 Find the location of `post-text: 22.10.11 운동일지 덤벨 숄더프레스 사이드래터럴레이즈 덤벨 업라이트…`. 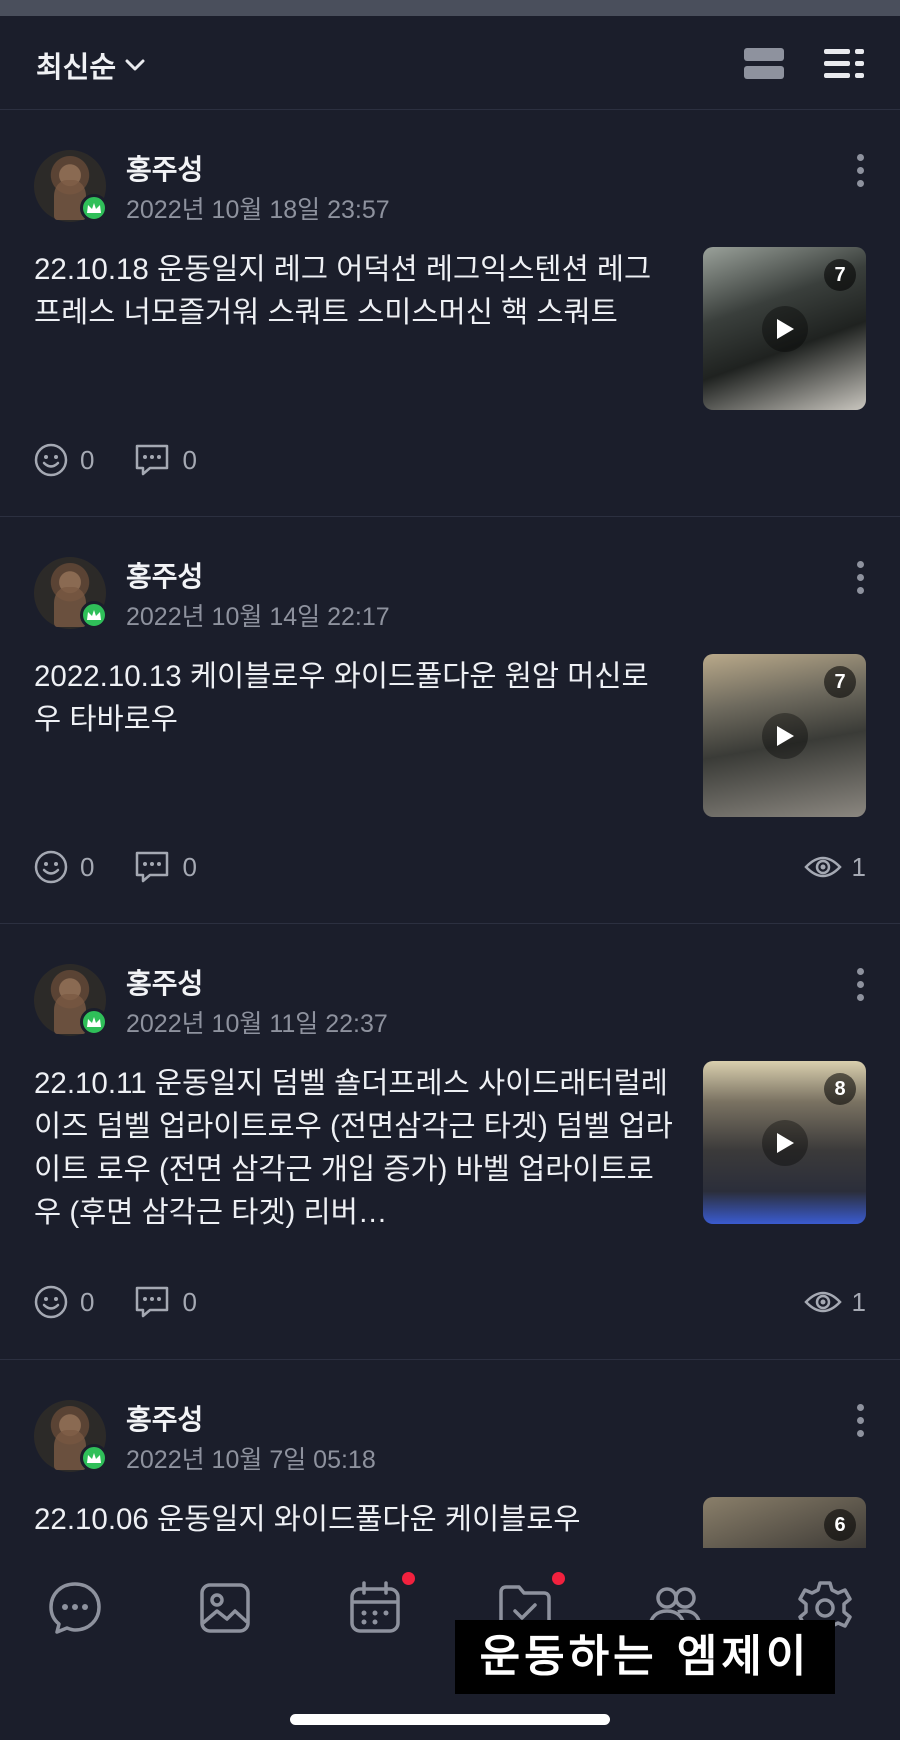

post-text: 22.10.11 운동일지 덤벨 숄더프레스 사이드래터럴레이즈 덤벨 업라이트… is located at coordinates (354, 1148).